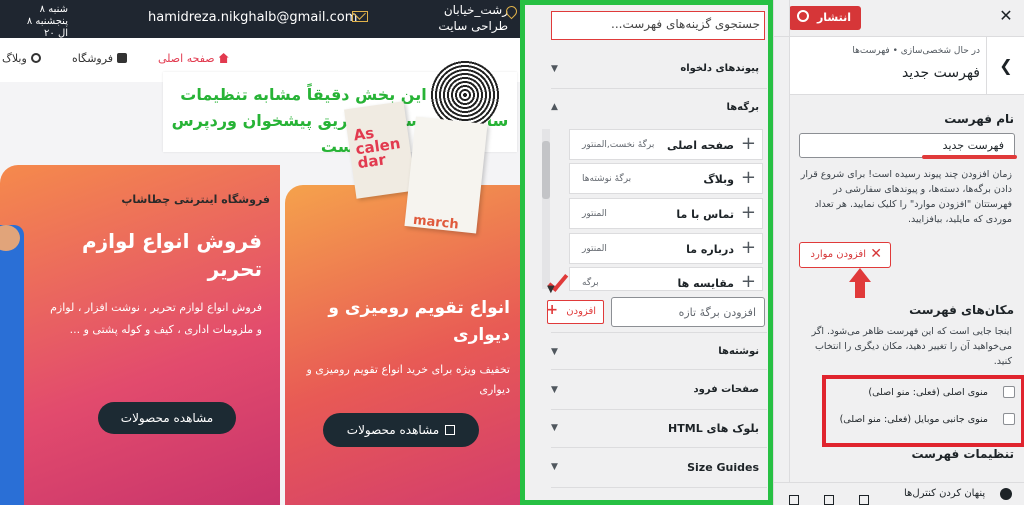 This screenshot has height=505, width=1024. Describe the element at coordinates (377, 148) in the screenshot. I see `calendar-text: As calen dar` at that location.